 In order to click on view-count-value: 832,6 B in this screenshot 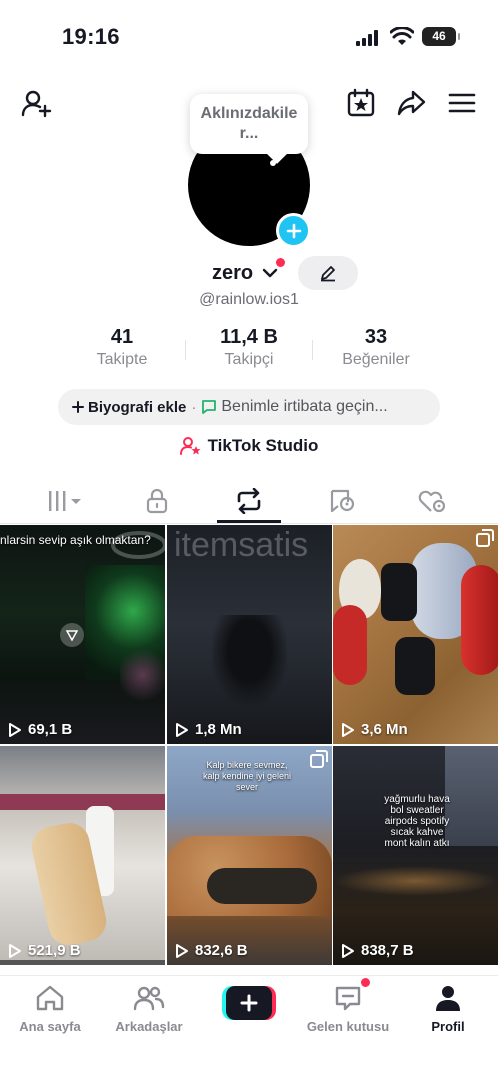, I will do `click(221, 950)`.